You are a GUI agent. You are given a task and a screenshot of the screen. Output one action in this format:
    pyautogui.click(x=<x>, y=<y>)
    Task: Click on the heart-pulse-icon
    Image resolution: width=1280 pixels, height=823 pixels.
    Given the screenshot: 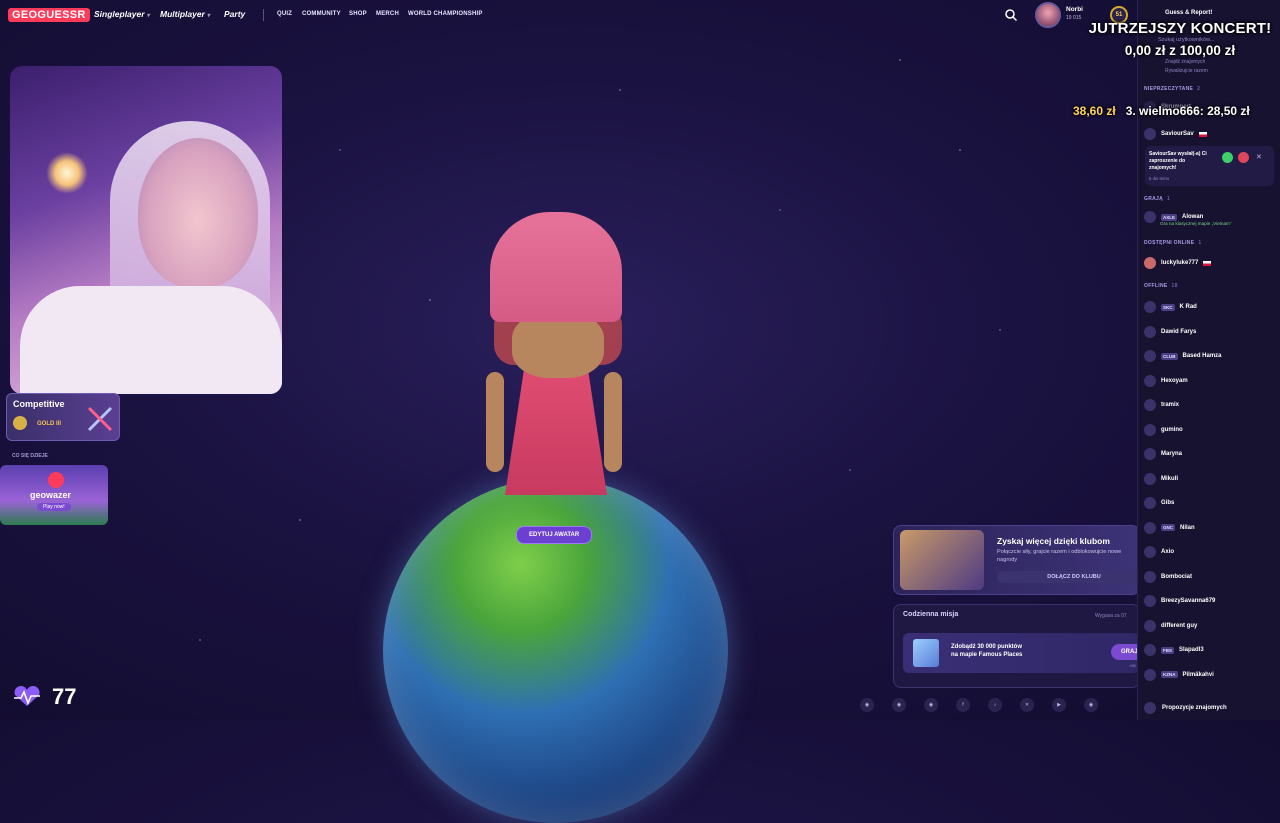 What is the action you would take?
    pyautogui.click(x=27, y=696)
    